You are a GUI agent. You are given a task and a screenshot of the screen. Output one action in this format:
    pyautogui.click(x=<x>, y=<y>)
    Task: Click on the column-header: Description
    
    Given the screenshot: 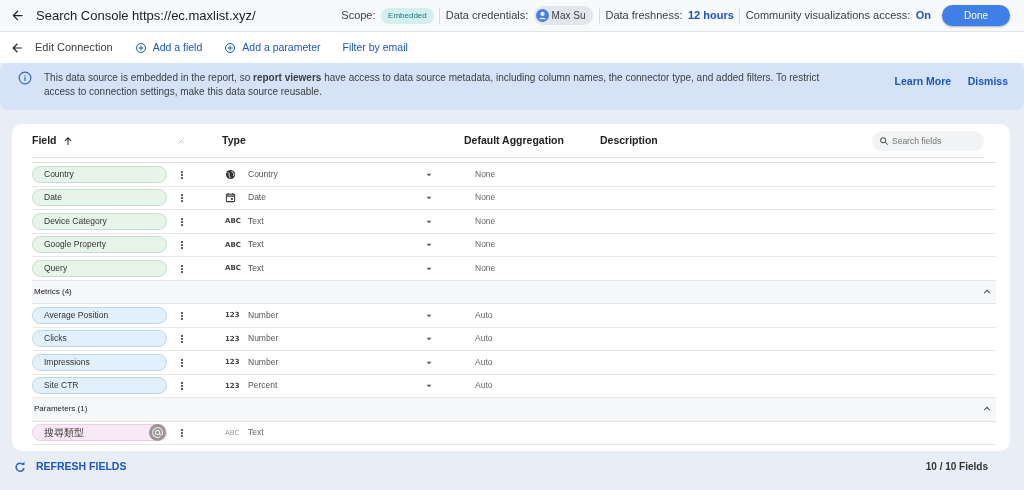 What is the action you would take?
    pyautogui.click(x=629, y=140)
    